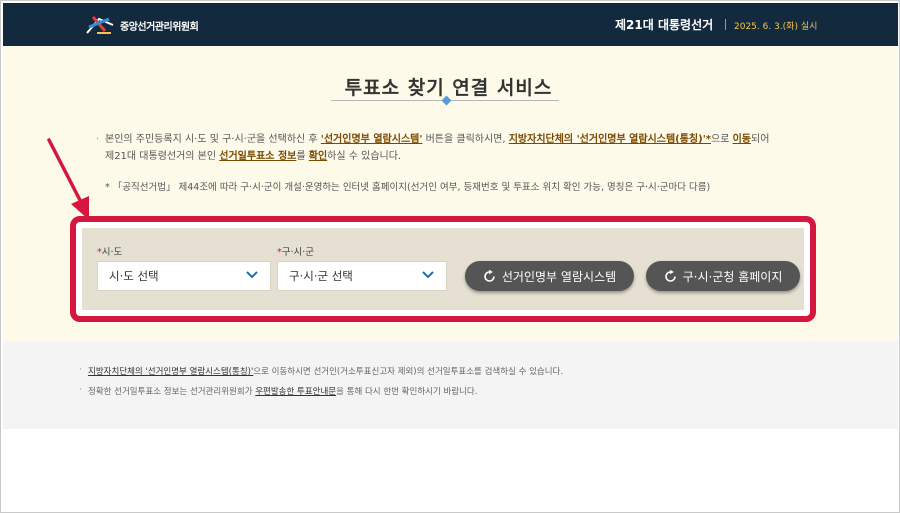 This screenshot has height=513, width=900. I want to click on sido-select: 시·도 선택, so click(184, 276).